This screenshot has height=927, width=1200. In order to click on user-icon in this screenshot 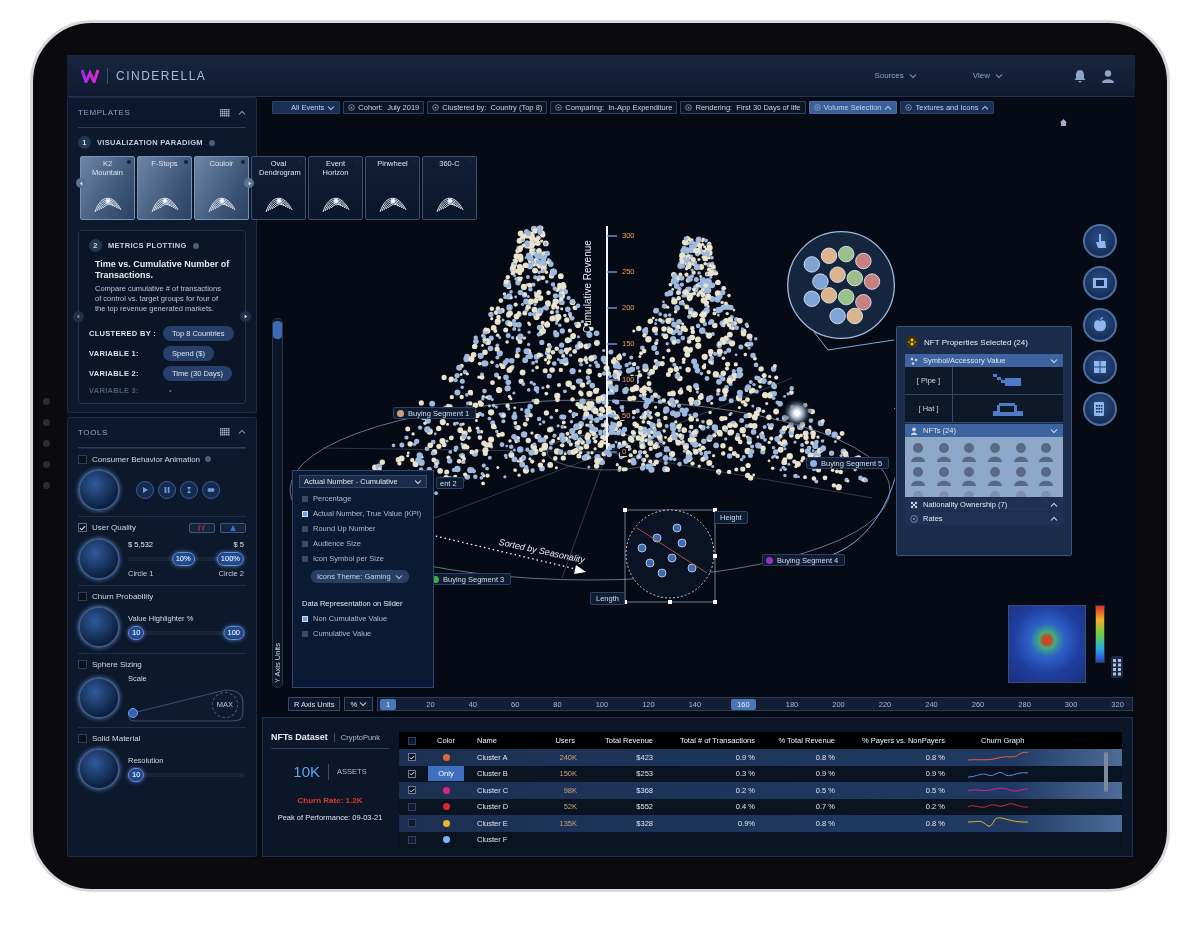, I will do `click(1108, 75)`.